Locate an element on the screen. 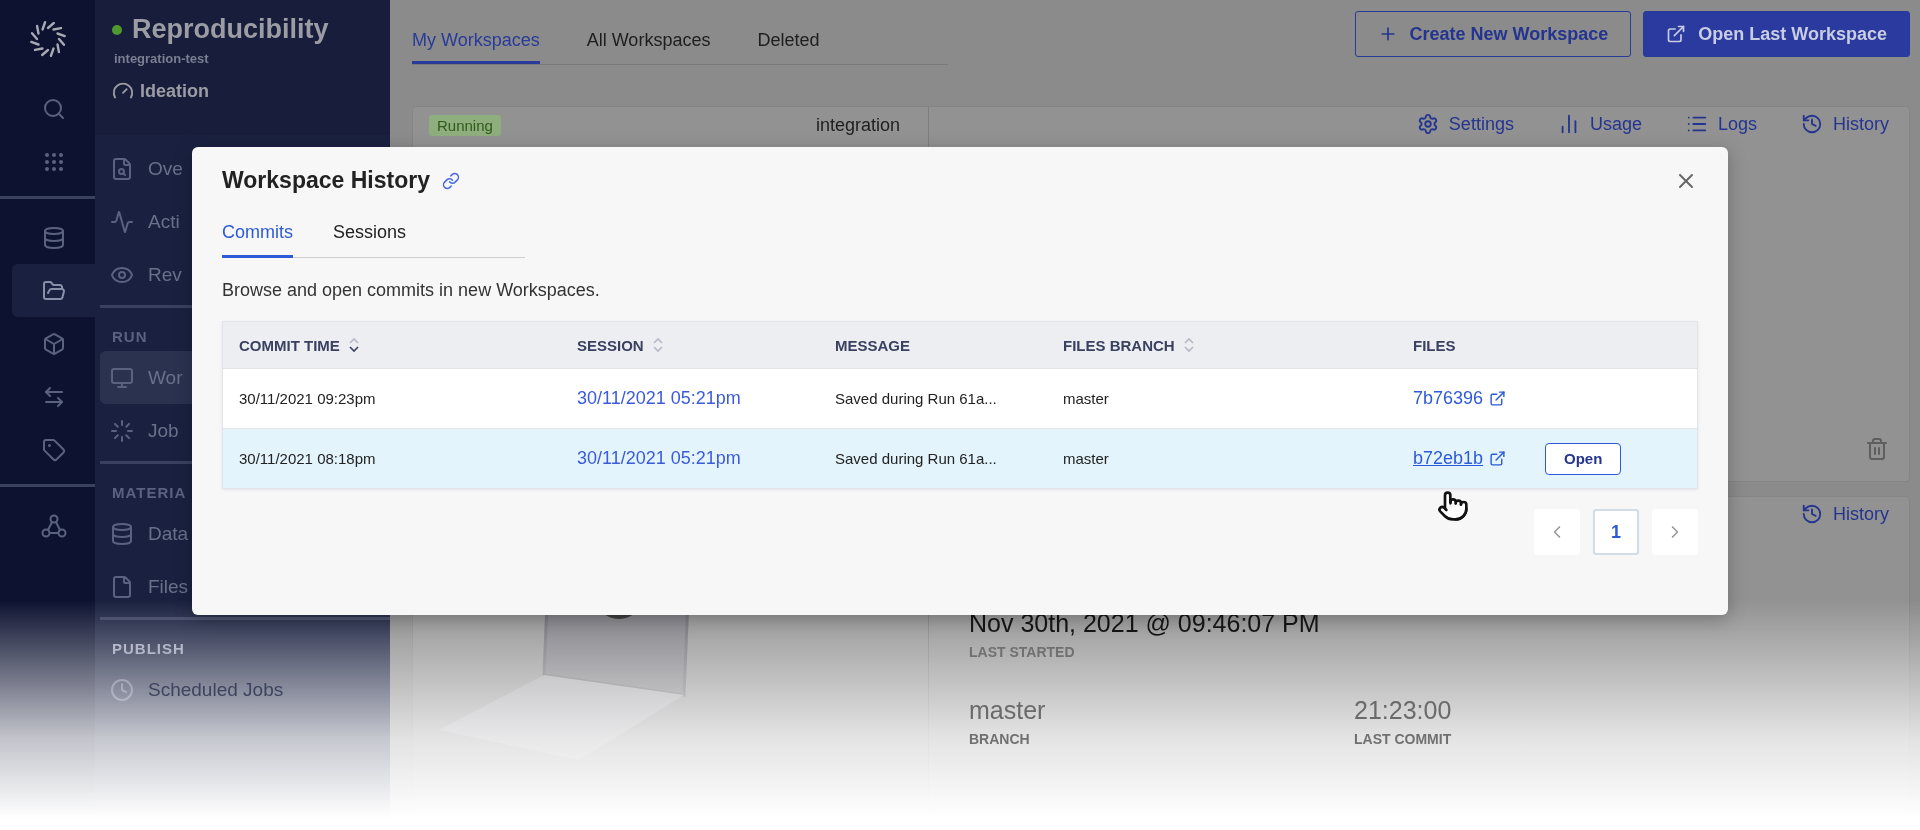 Image resolution: width=1920 pixels, height=830 pixels. project-stage: Ideation is located at coordinates (174, 91).